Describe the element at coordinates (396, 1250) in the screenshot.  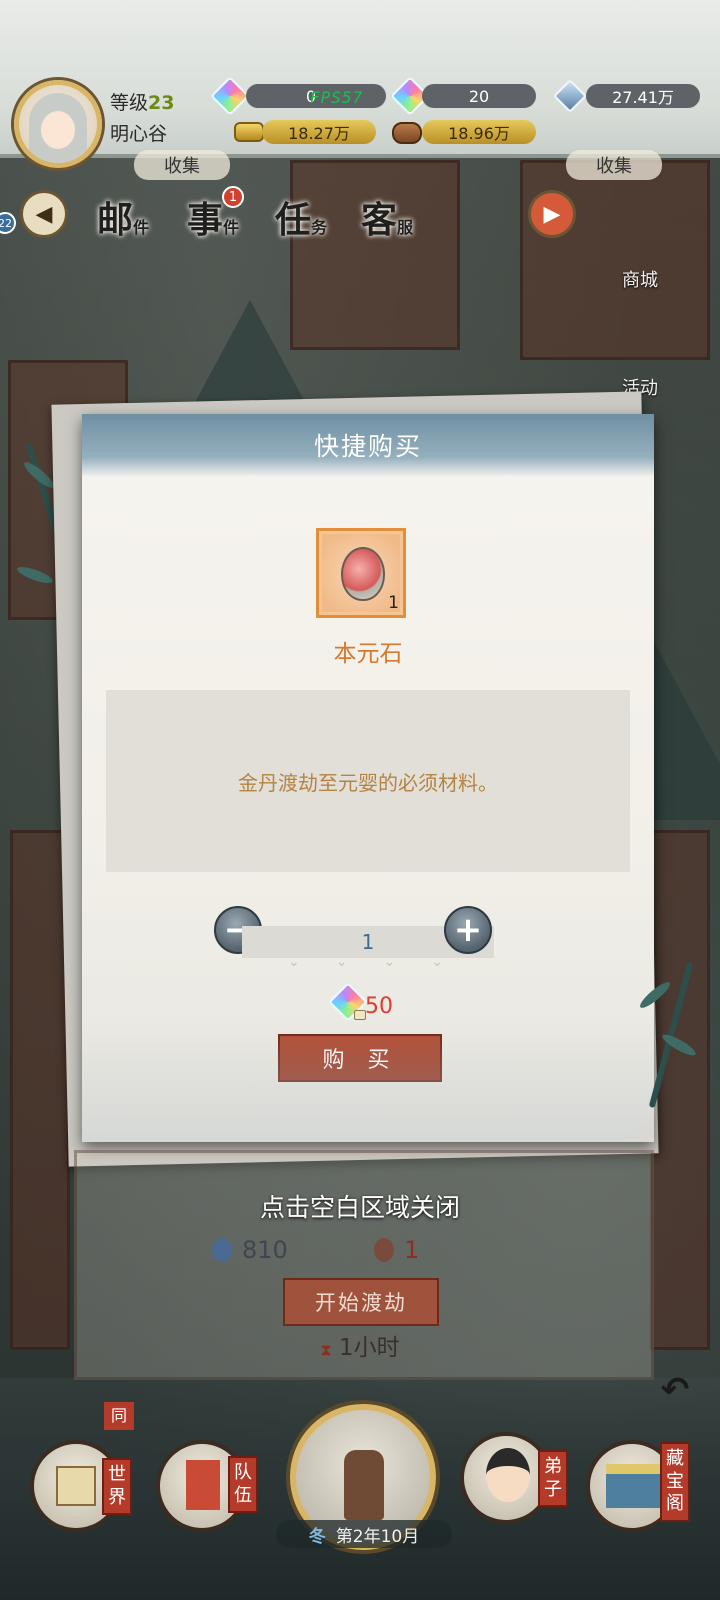
I see `cost-stone: 1` at that location.